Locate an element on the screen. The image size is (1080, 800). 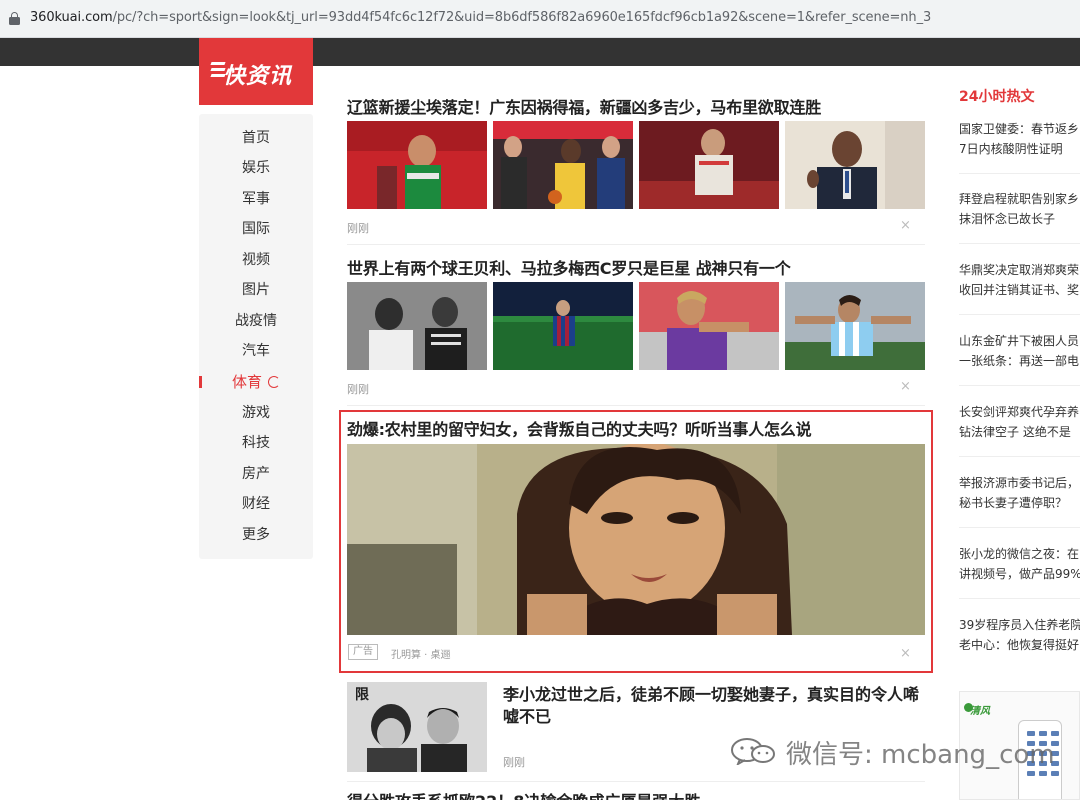
news-title: 辽篮新援尘埃落定！广东因祸得福，新疆凶多吉少，马布里欲取连胜 is located at coordinates (584, 106).